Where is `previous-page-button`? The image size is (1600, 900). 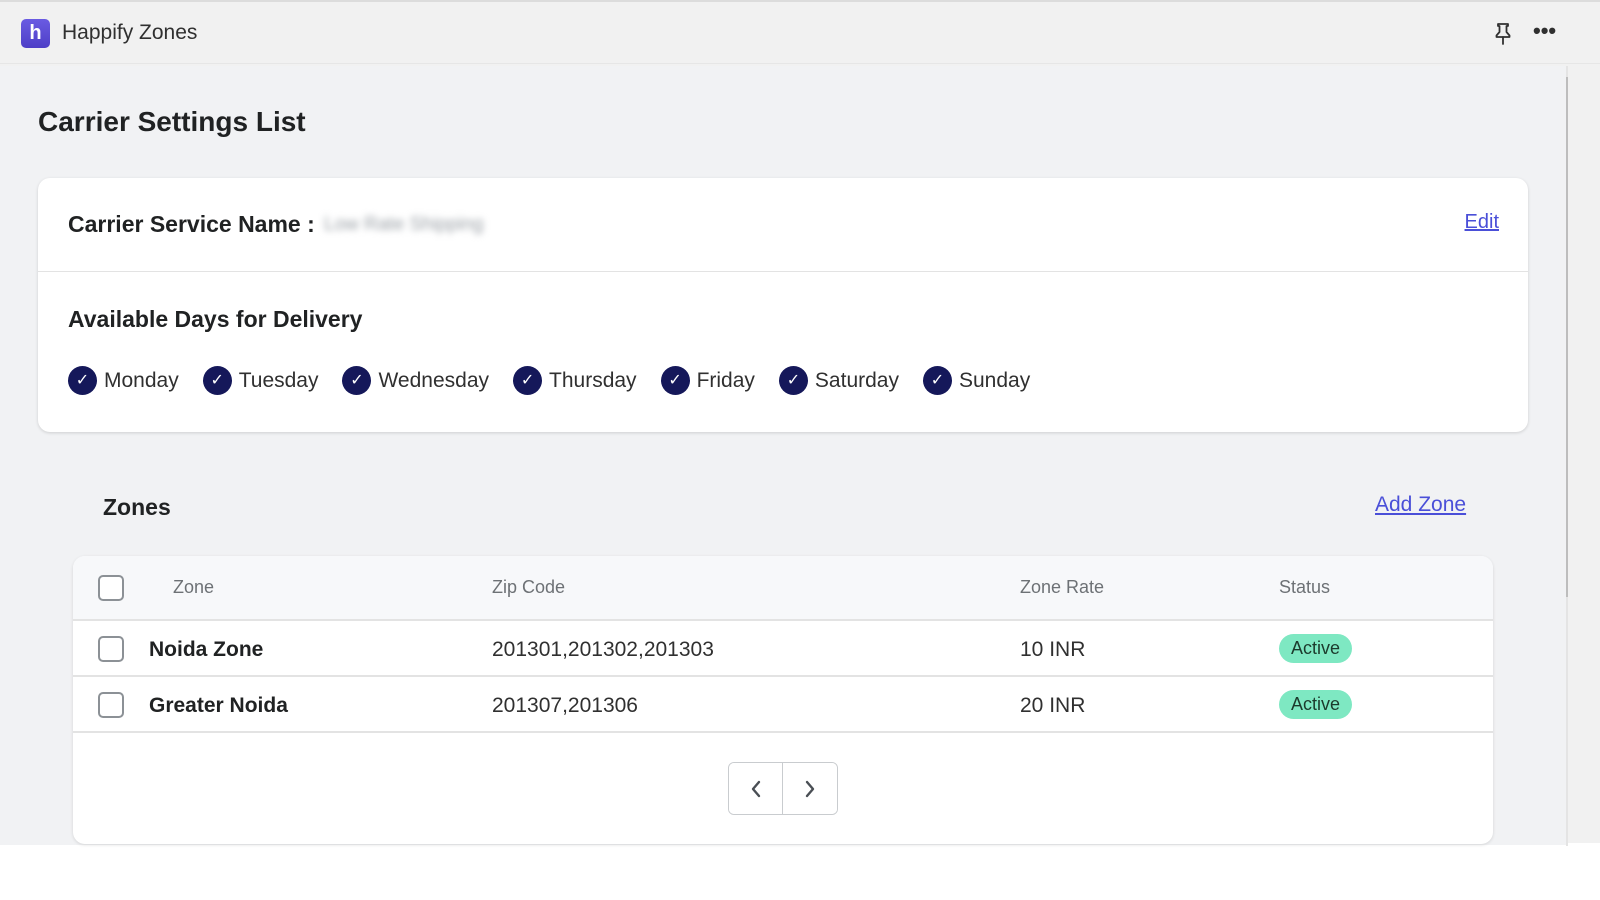 previous-page-button is located at coordinates (756, 788).